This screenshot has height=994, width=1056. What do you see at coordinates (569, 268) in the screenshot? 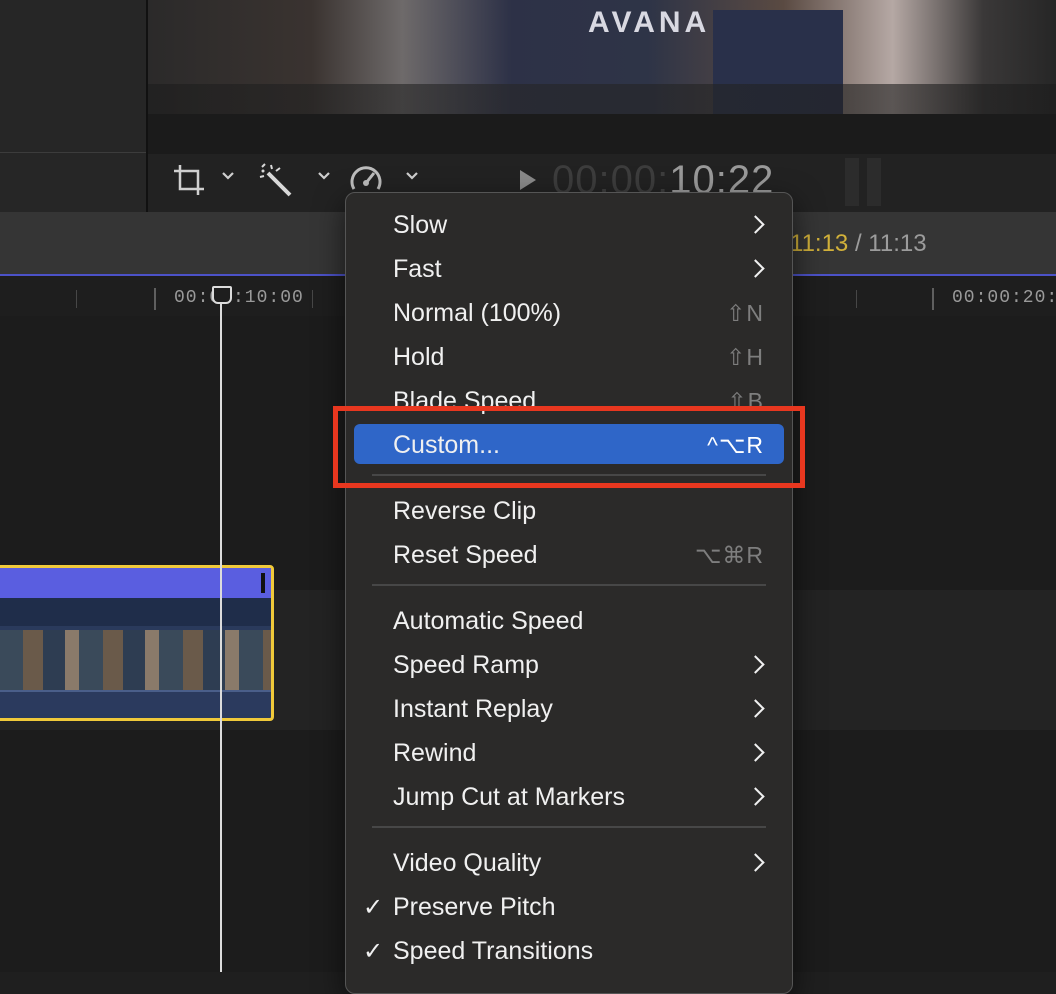
I see `menu-item-fast: Fast` at bounding box center [569, 268].